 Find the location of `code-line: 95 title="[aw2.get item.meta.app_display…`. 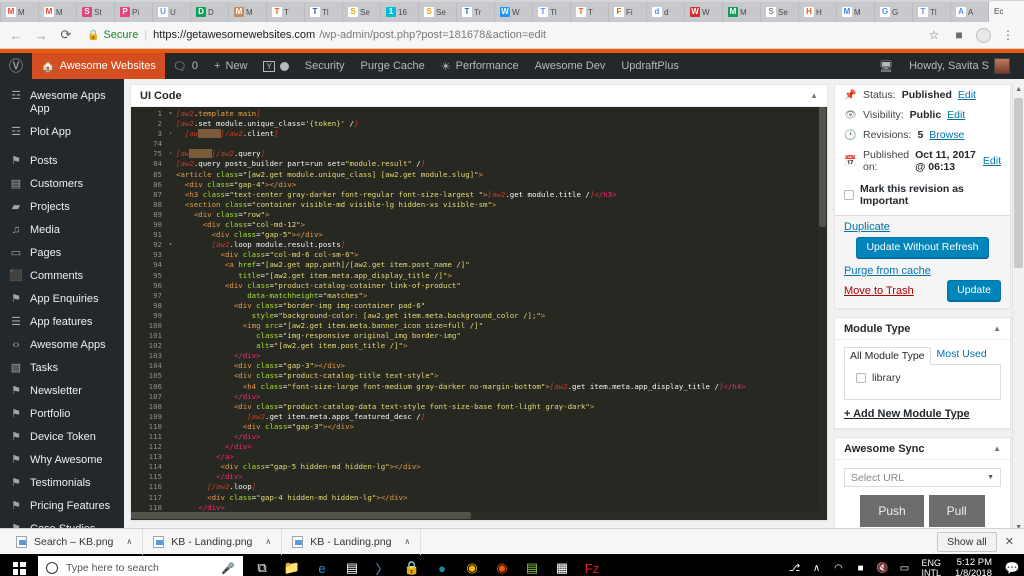

code-line: 95 title="[aw2.get item.meta.app_display… is located at coordinates (479, 275).